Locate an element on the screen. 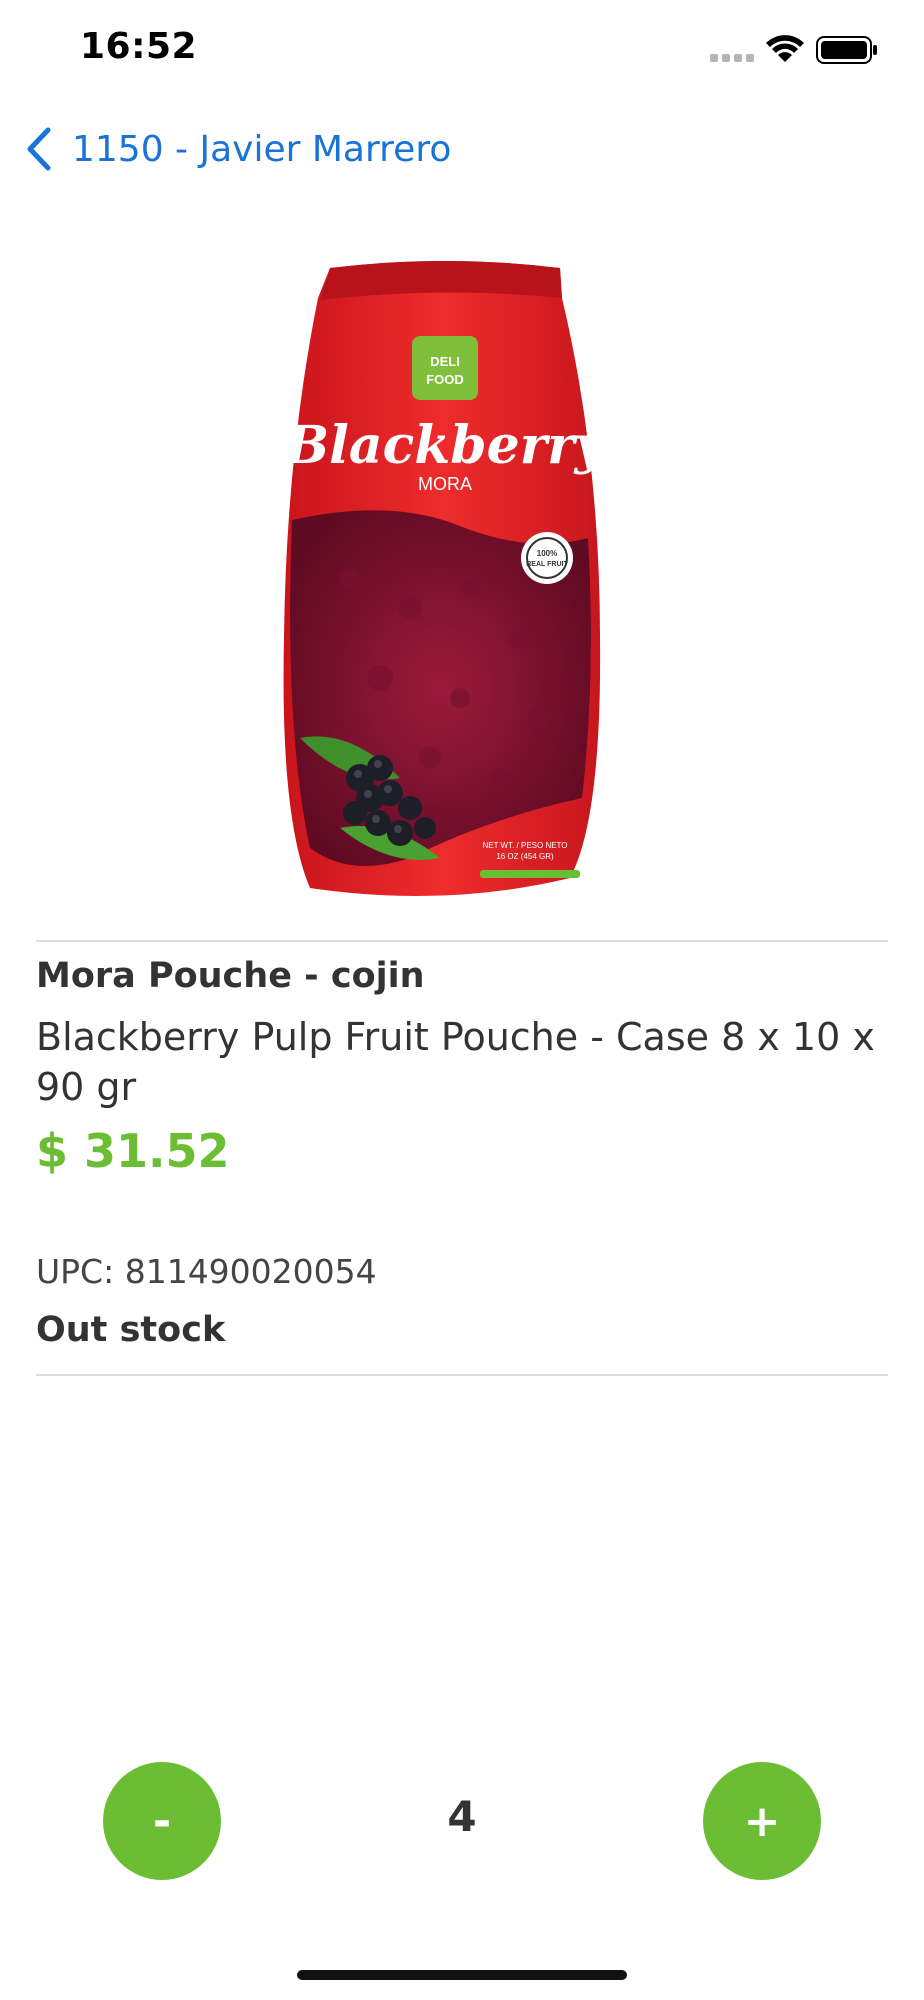 This screenshot has height=2000, width=924. svg-text: DELI is located at coordinates (445, 361).